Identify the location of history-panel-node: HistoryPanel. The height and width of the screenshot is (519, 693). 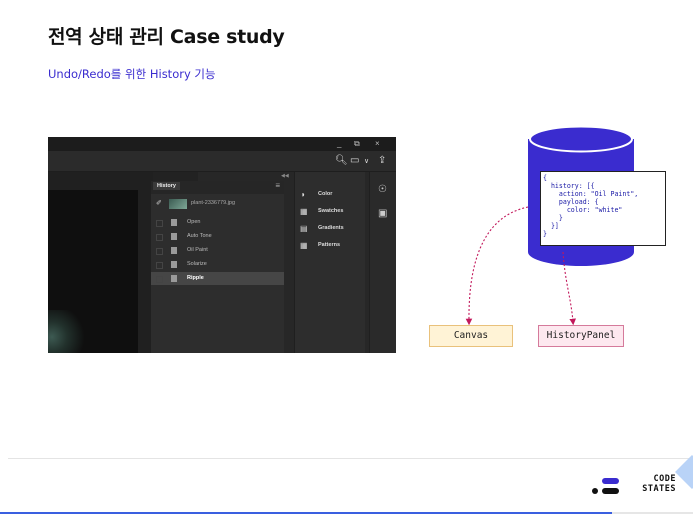
(581, 336).